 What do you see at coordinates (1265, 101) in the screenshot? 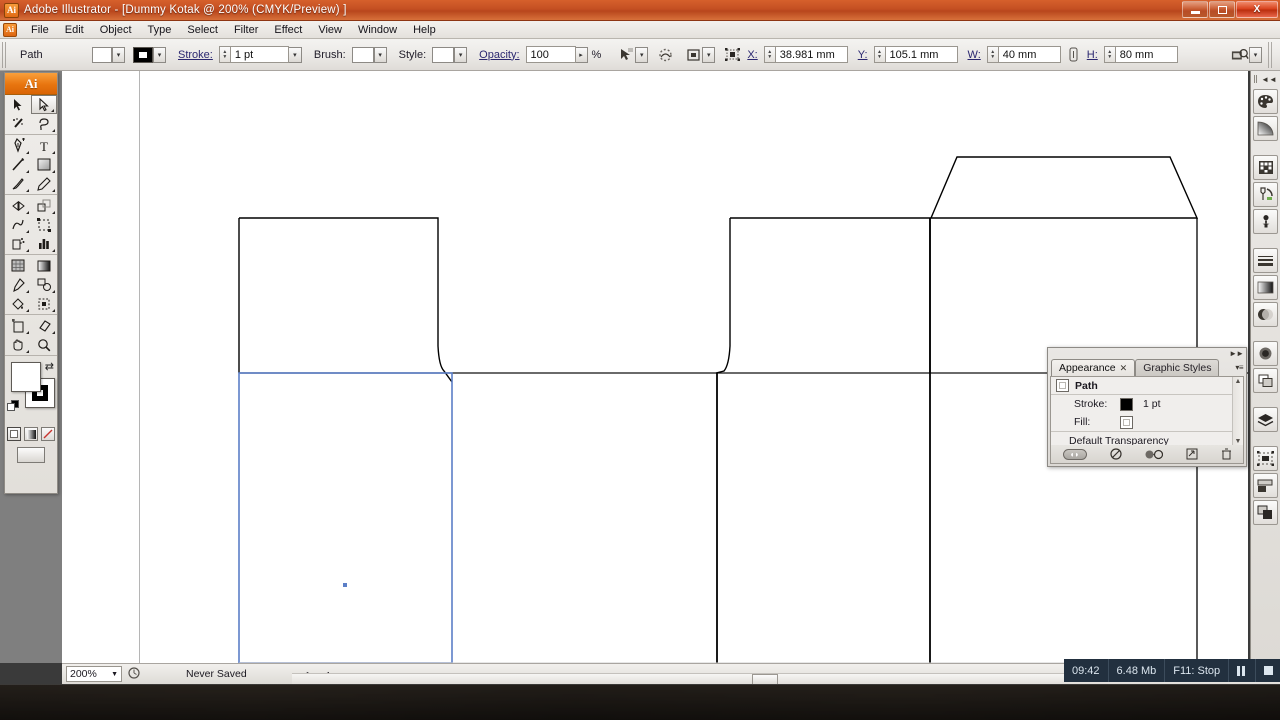
I see `color-panel-icon` at bounding box center [1265, 101].